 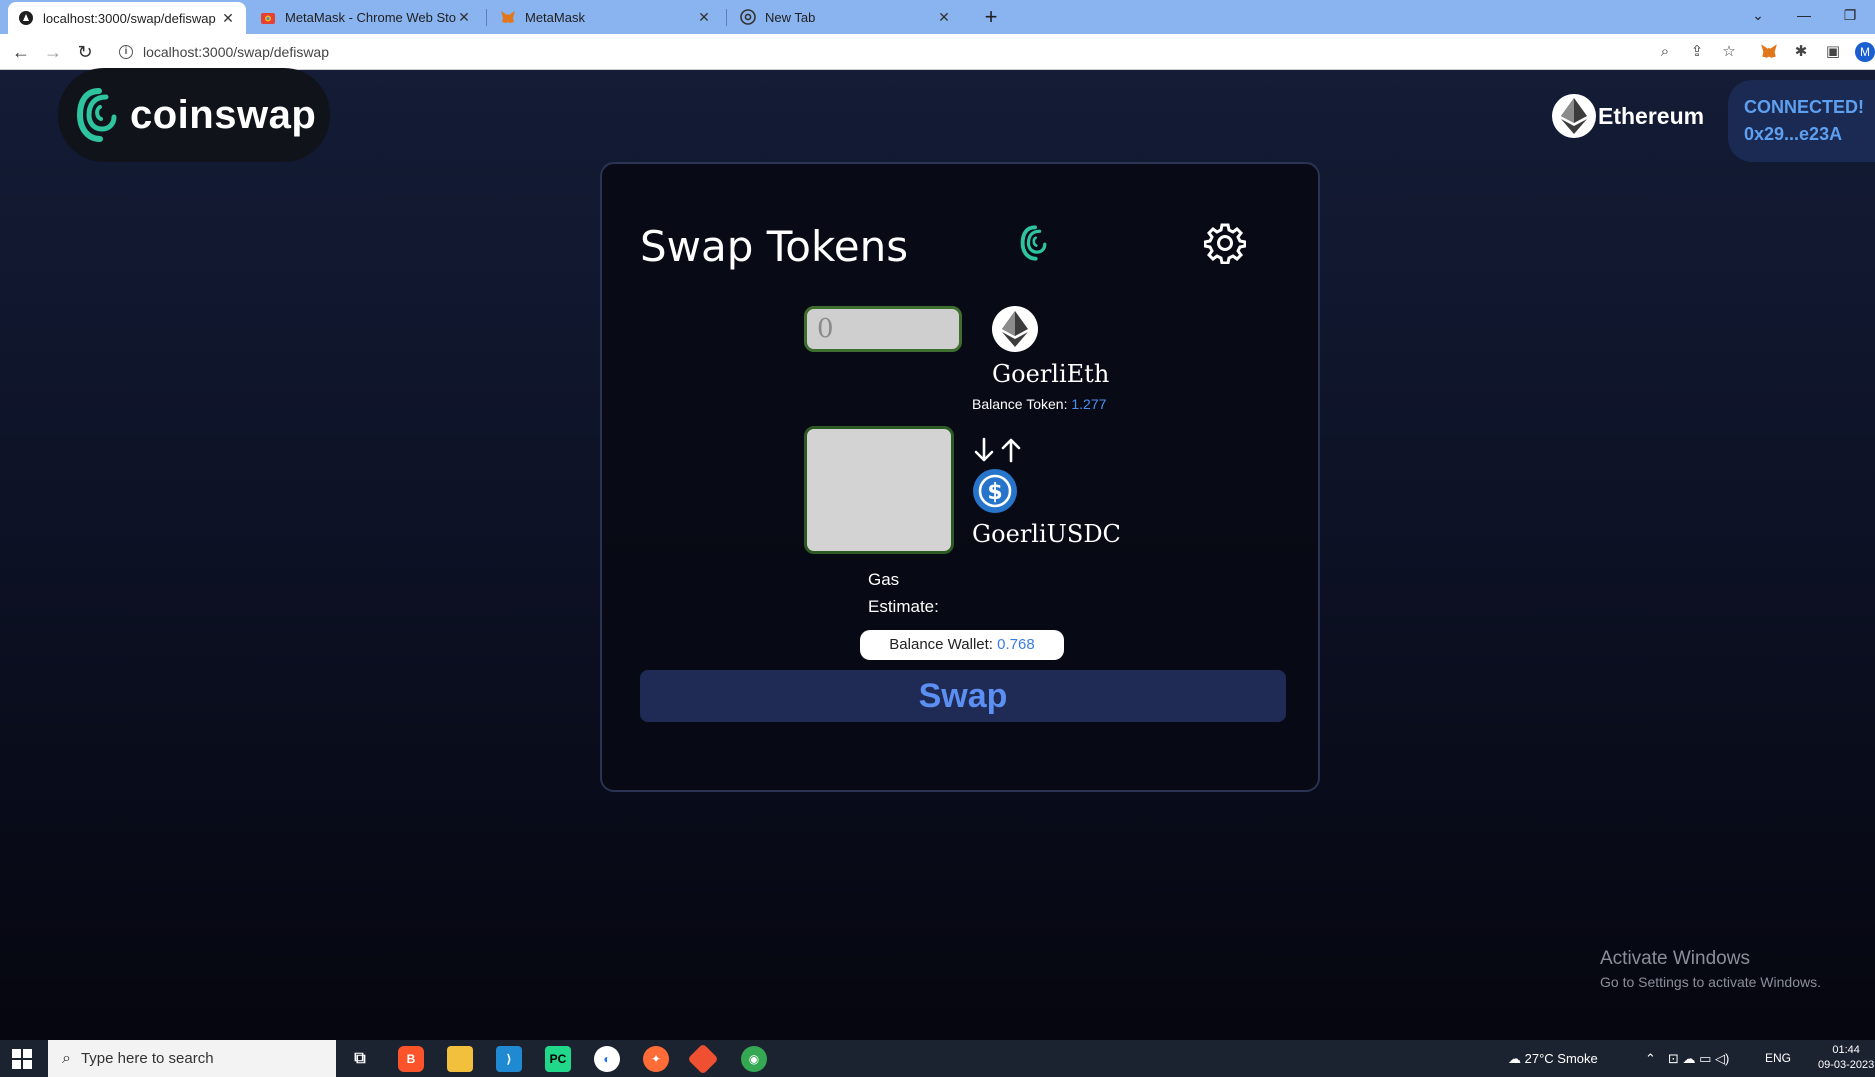 I want to click on tab-new-tab: New Tab ✕, so click(x=846, y=17).